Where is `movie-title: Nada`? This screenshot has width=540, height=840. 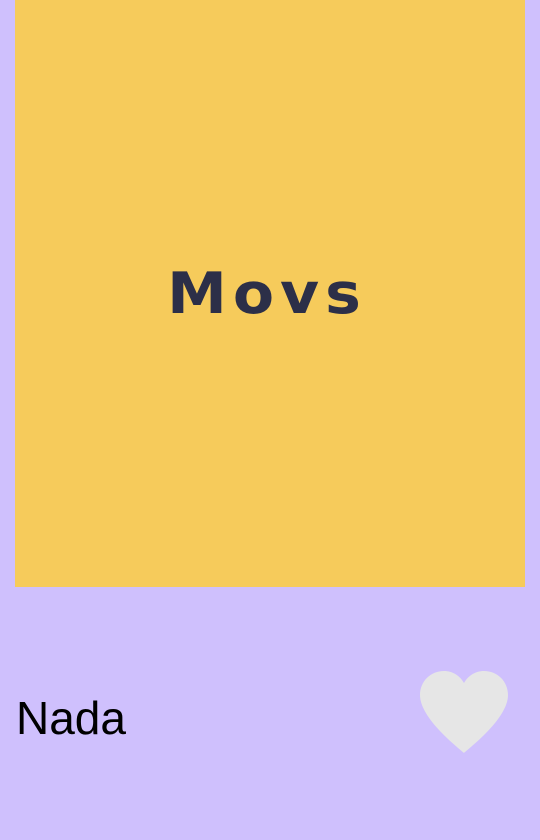
movie-title: Nada is located at coordinates (71, 718).